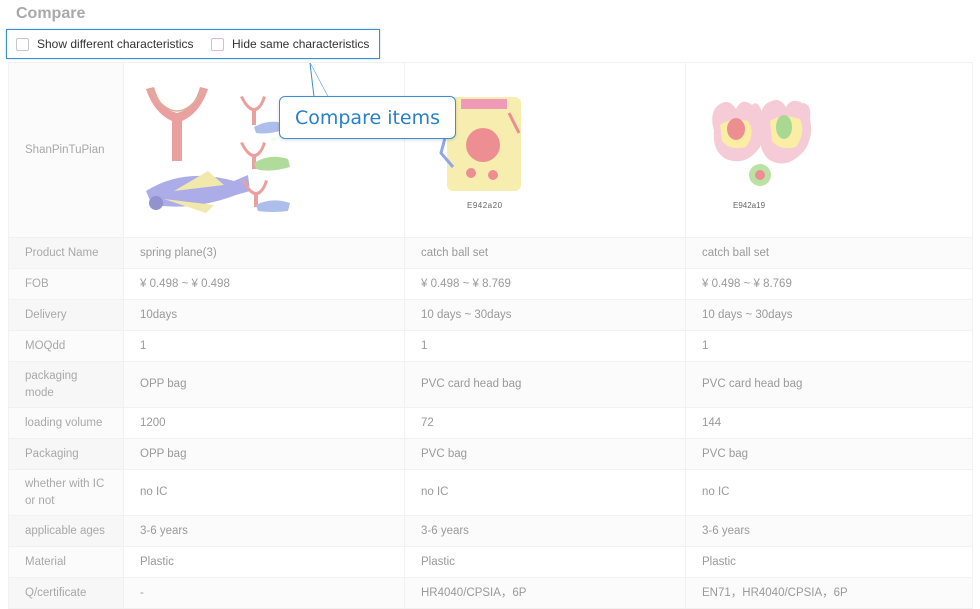 Image resolution: width=980 pixels, height=609 pixels. Describe the element at coordinates (66, 384) in the screenshot. I see `row-label: packaging mode` at that location.